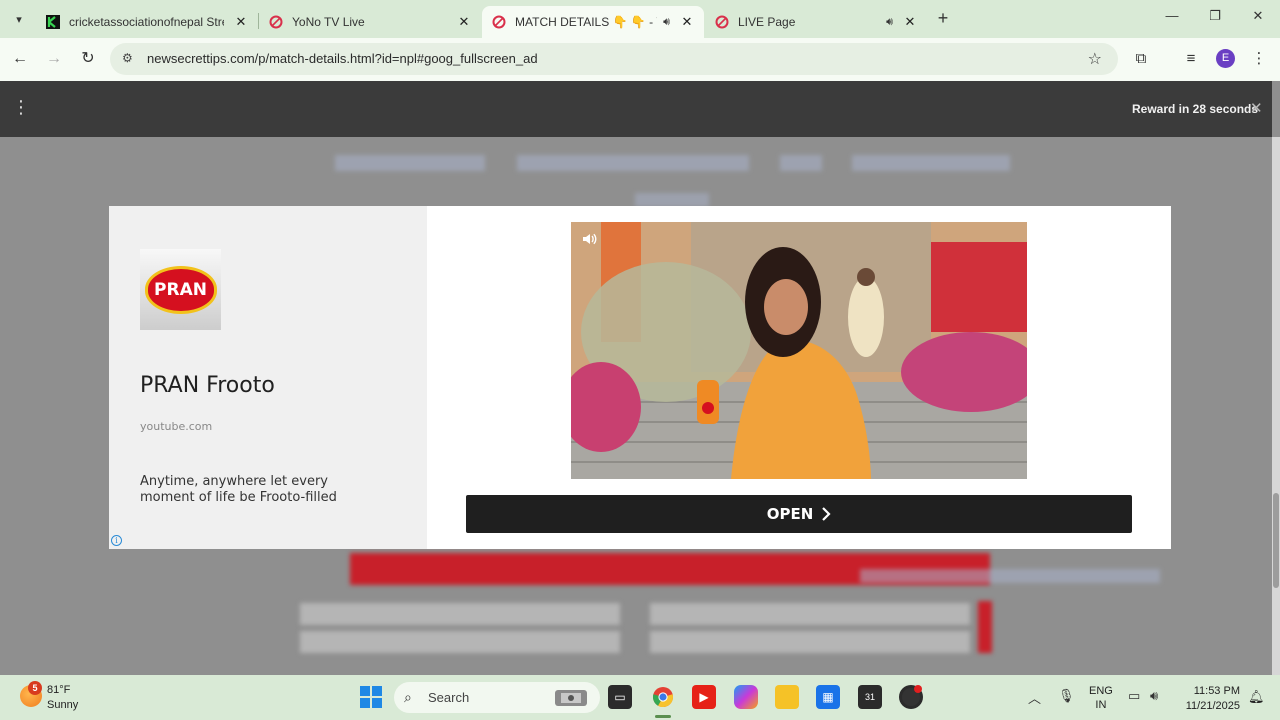 This screenshot has height=720, width=1280. What do you see at coordinates (1101, 691) in the screenshot?
I see `language-code: ENG` at bounding box center [1101, 691].